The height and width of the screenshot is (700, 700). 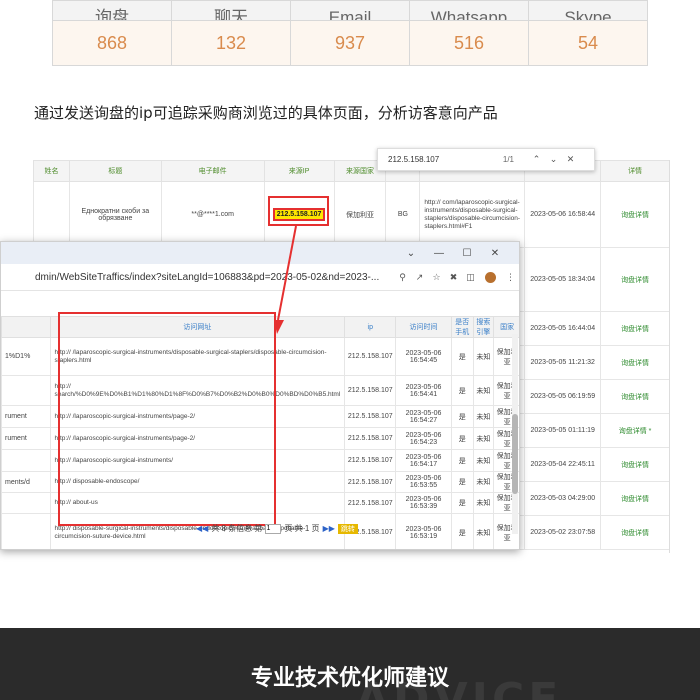 I want to click on visits-scrollbar, so click(x=515, y=434).